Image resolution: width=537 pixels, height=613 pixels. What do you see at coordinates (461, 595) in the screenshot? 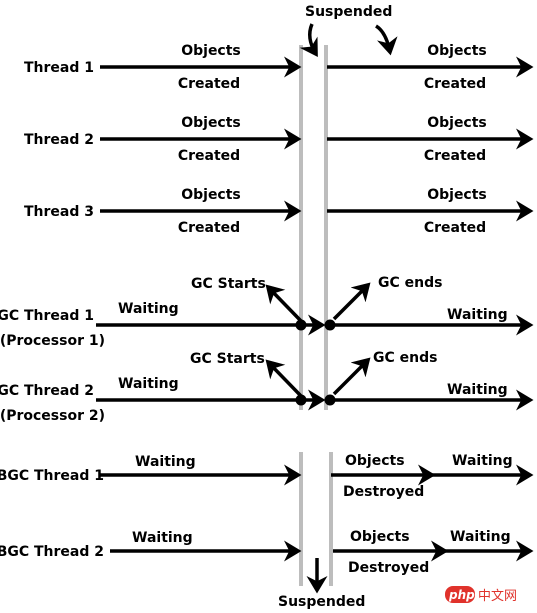
I see `svg-text: php` at bounding box center [461, 595].